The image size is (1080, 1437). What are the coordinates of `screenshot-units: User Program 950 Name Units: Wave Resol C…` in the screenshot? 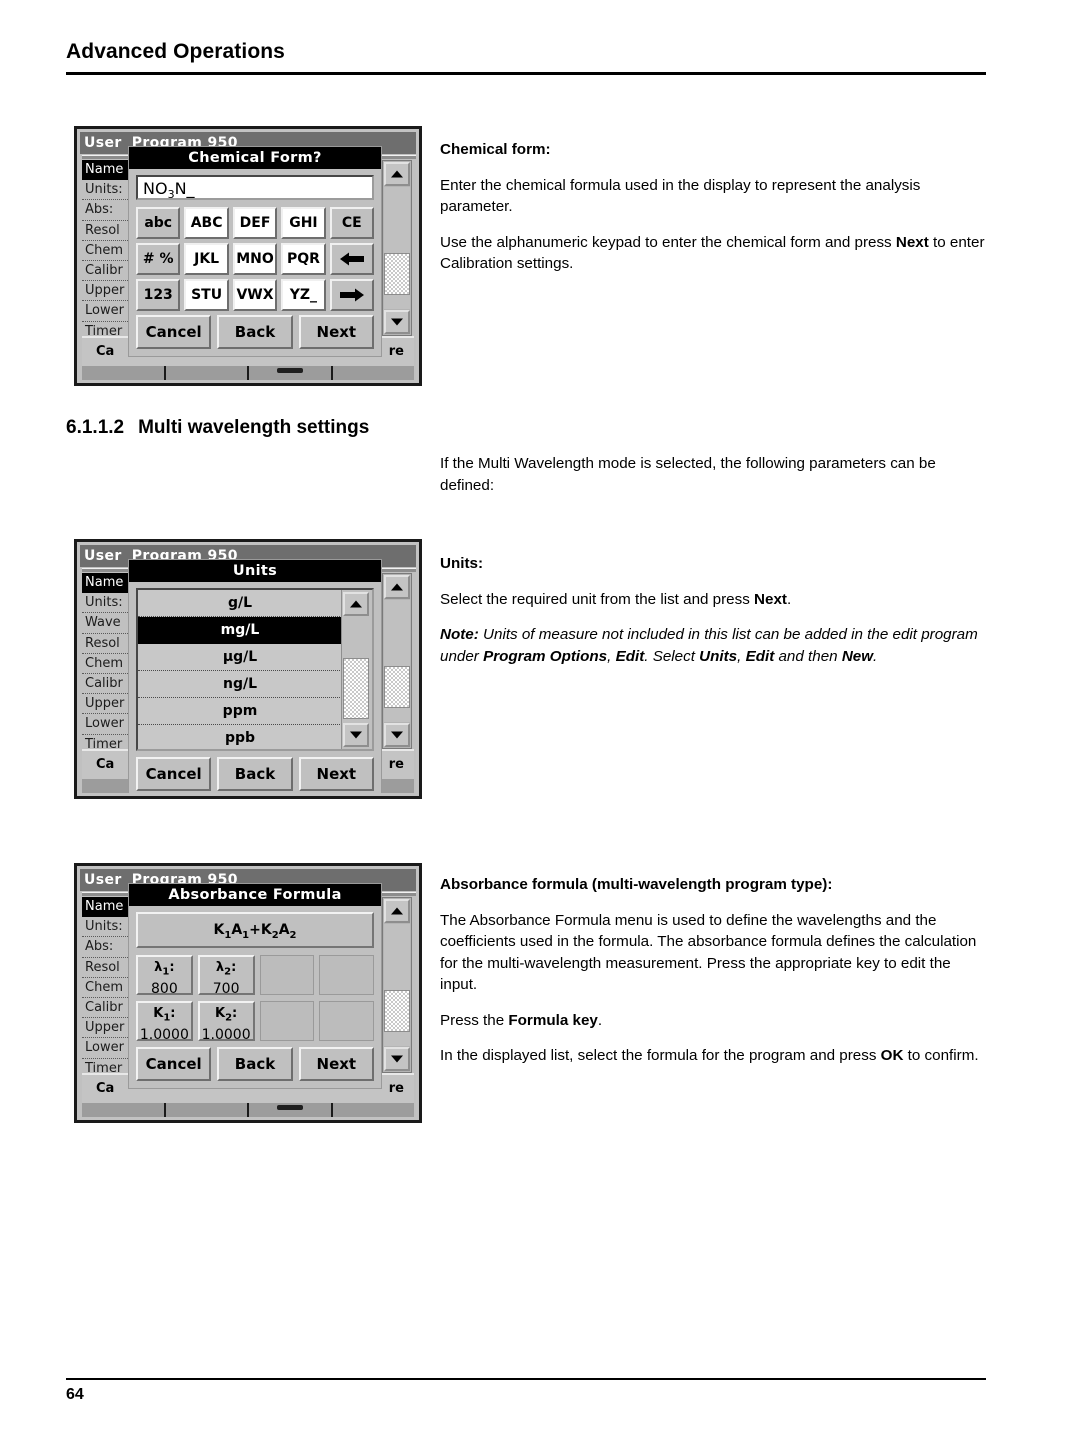 It's located at (248, 669).